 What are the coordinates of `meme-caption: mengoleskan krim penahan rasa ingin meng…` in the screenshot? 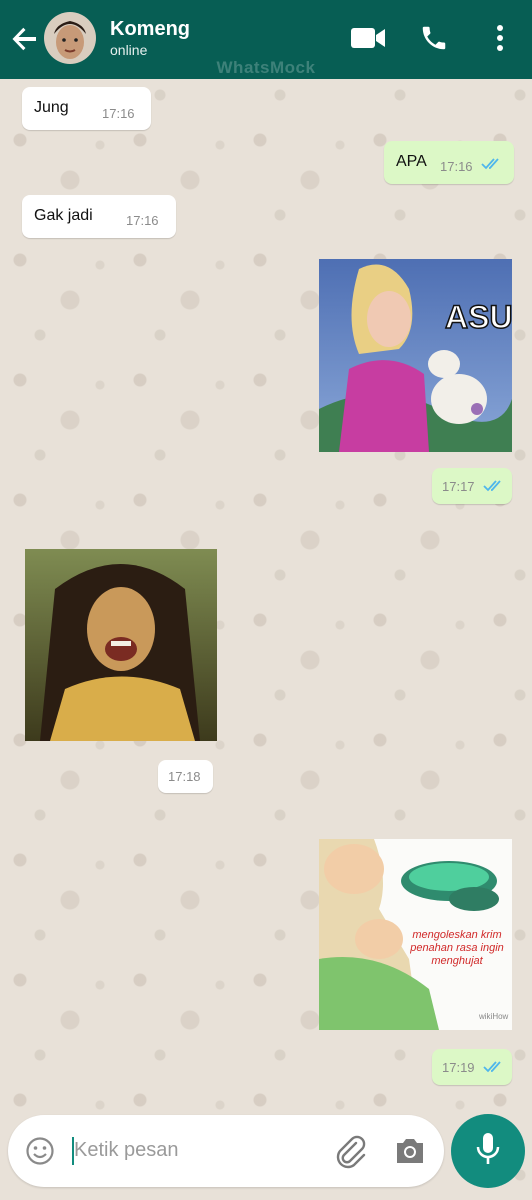 It's located at (457, 948).